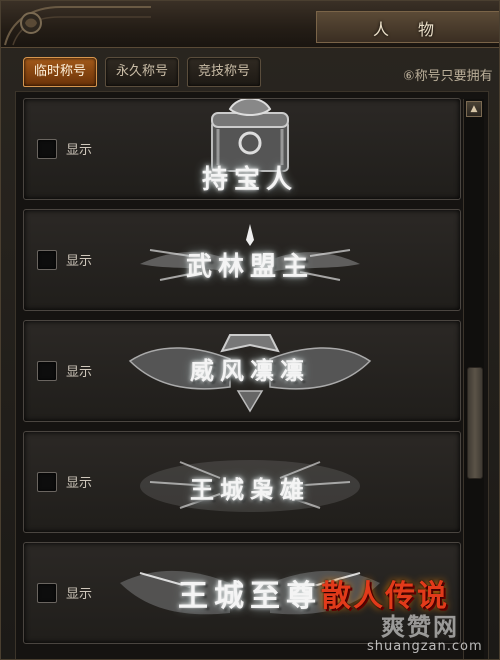  What do you see at coordinates (250, 489) in the screenshot?
I see `badge-text: 王城枭雄` at bounding box center [250, 489].